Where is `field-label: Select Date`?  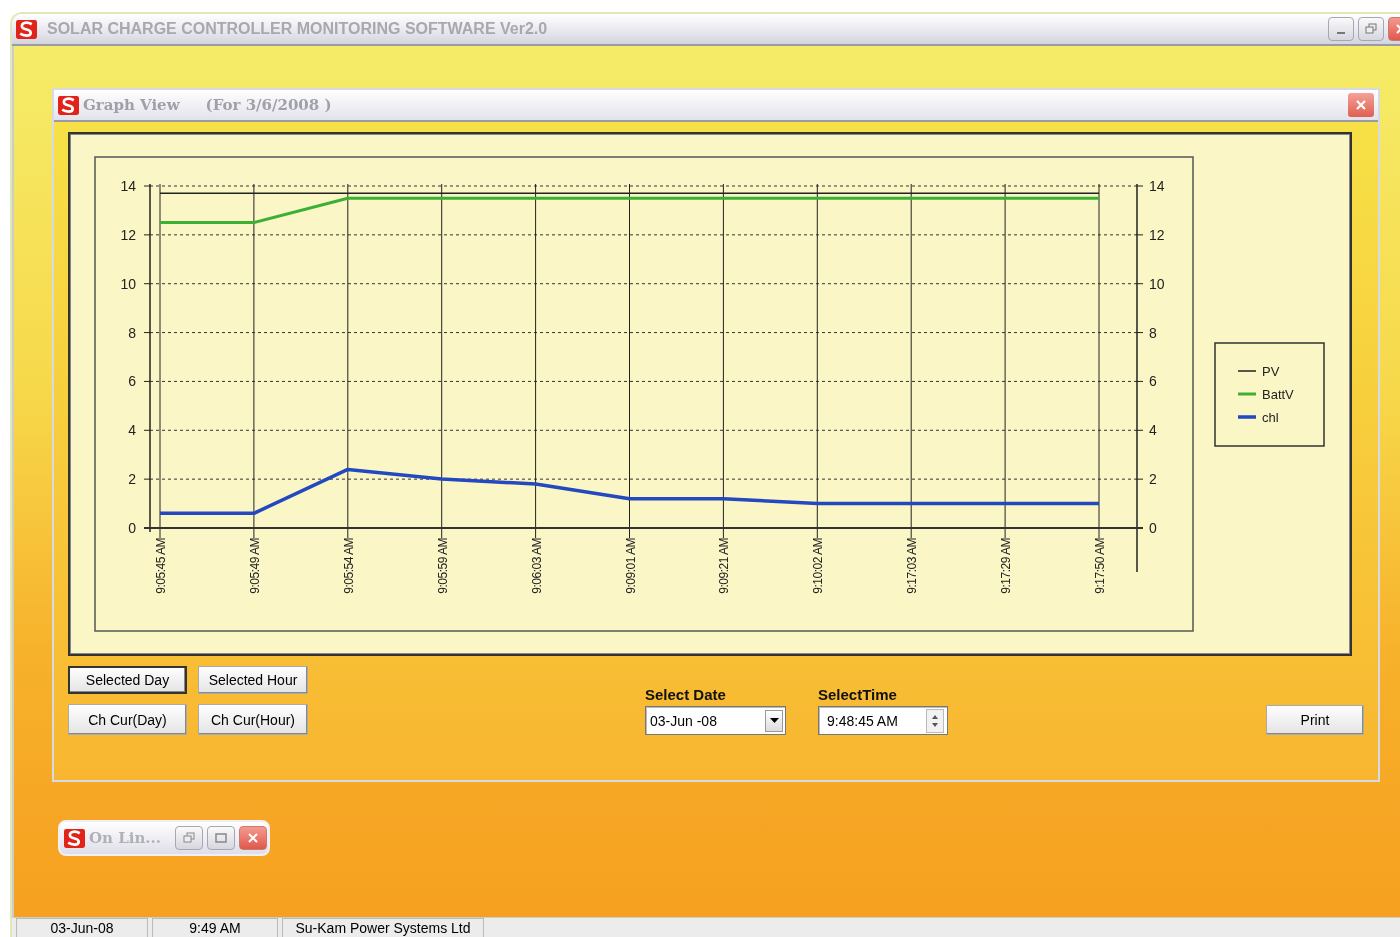
field-label: Select Date is located at coordinates (686, 694).